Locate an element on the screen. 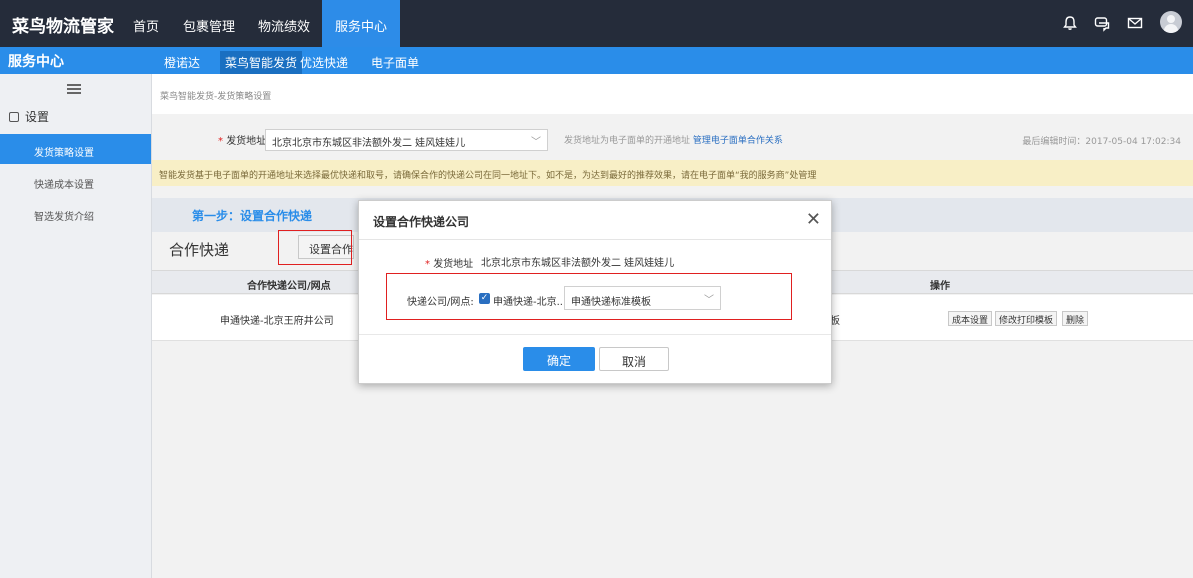 This screenshot has height=578, width=1193. dialog-address-value: 北京北京市东城区非法额外发二 娃风娃娃儿 is located at coordinates (578, 263).